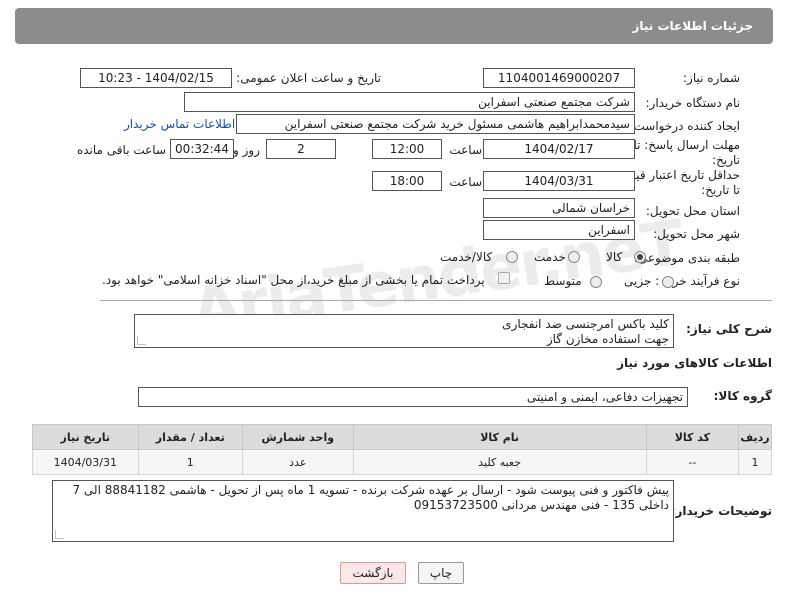 The width and height of the screenshot is (788, 598). Describe the element at coordinates (696, 234) in the screenshot. I see `city-label: شهر محل تحویل:` at that location.